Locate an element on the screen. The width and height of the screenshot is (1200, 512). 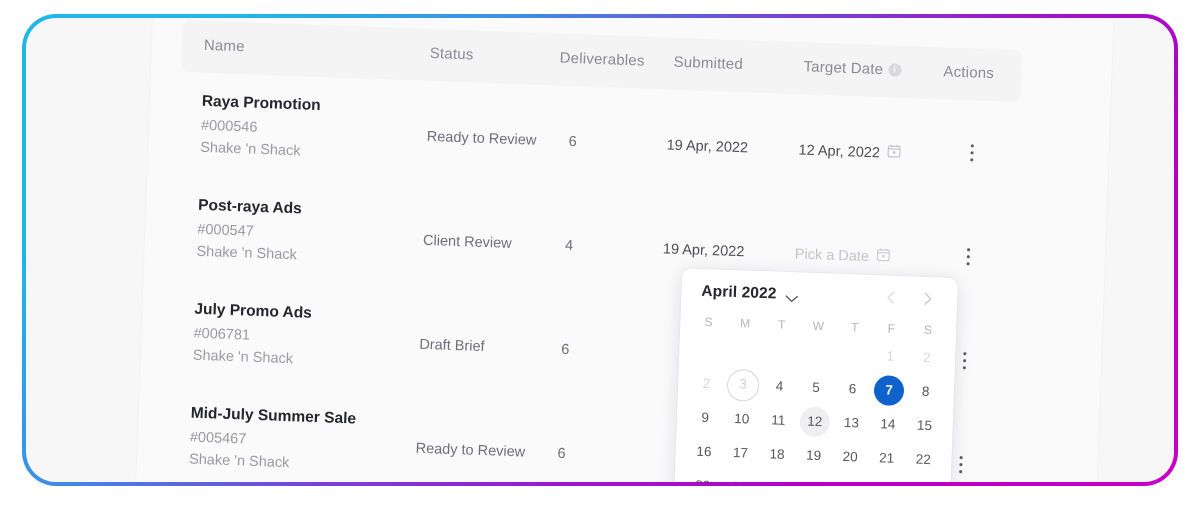
column-header-status: Status is located at coordinates (451, 54).